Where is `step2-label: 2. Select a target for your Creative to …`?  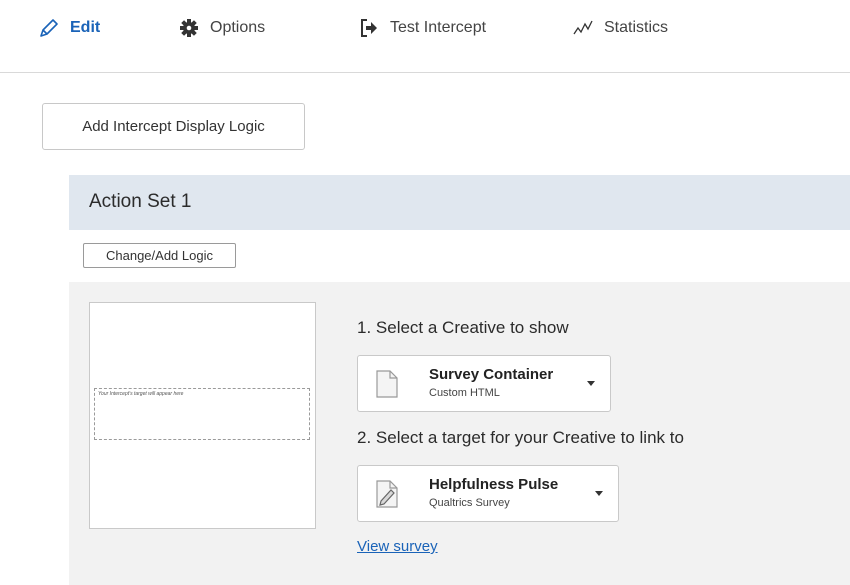
step2-label: 2. Select a target for your Creative to … is located at coordinates (520, 437).